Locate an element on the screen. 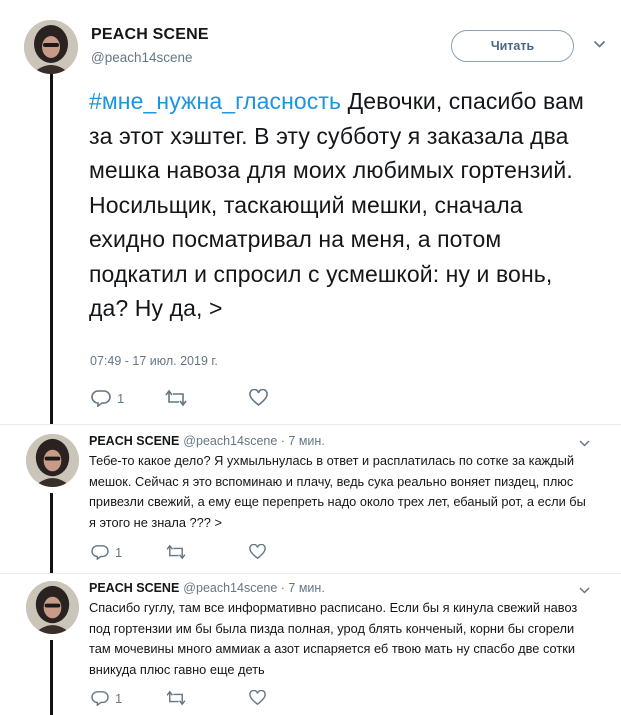 This screenshot has width=621, height=715. author-name: PEACH SCENE is located at coordinates (150, 35).